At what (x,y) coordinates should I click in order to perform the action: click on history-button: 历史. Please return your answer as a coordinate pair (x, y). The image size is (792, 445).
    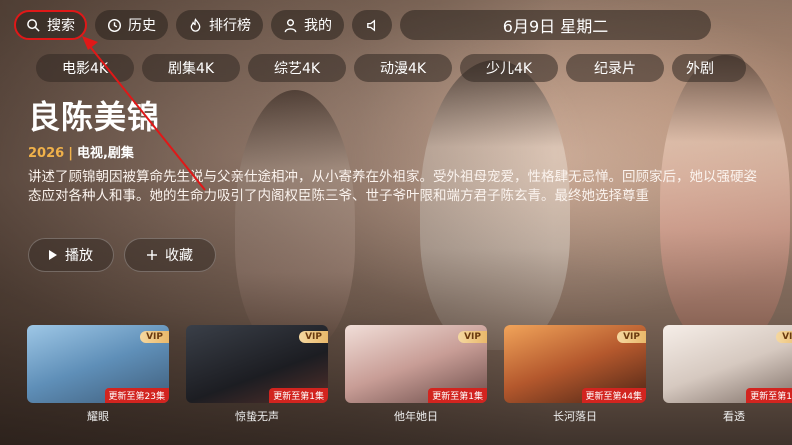
    Looking at the image, I should click on (131, 25).